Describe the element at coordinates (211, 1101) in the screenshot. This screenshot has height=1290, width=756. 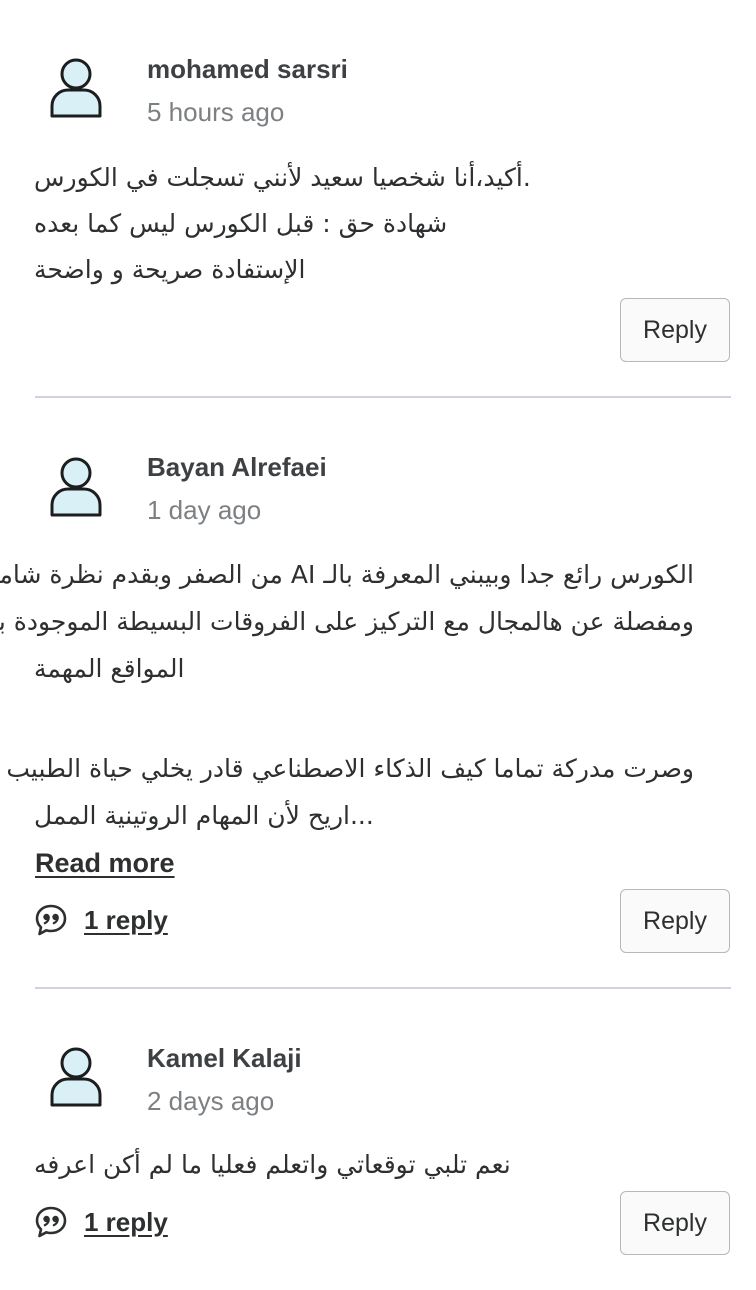
I see `review-time: 2 days ago` at that location.